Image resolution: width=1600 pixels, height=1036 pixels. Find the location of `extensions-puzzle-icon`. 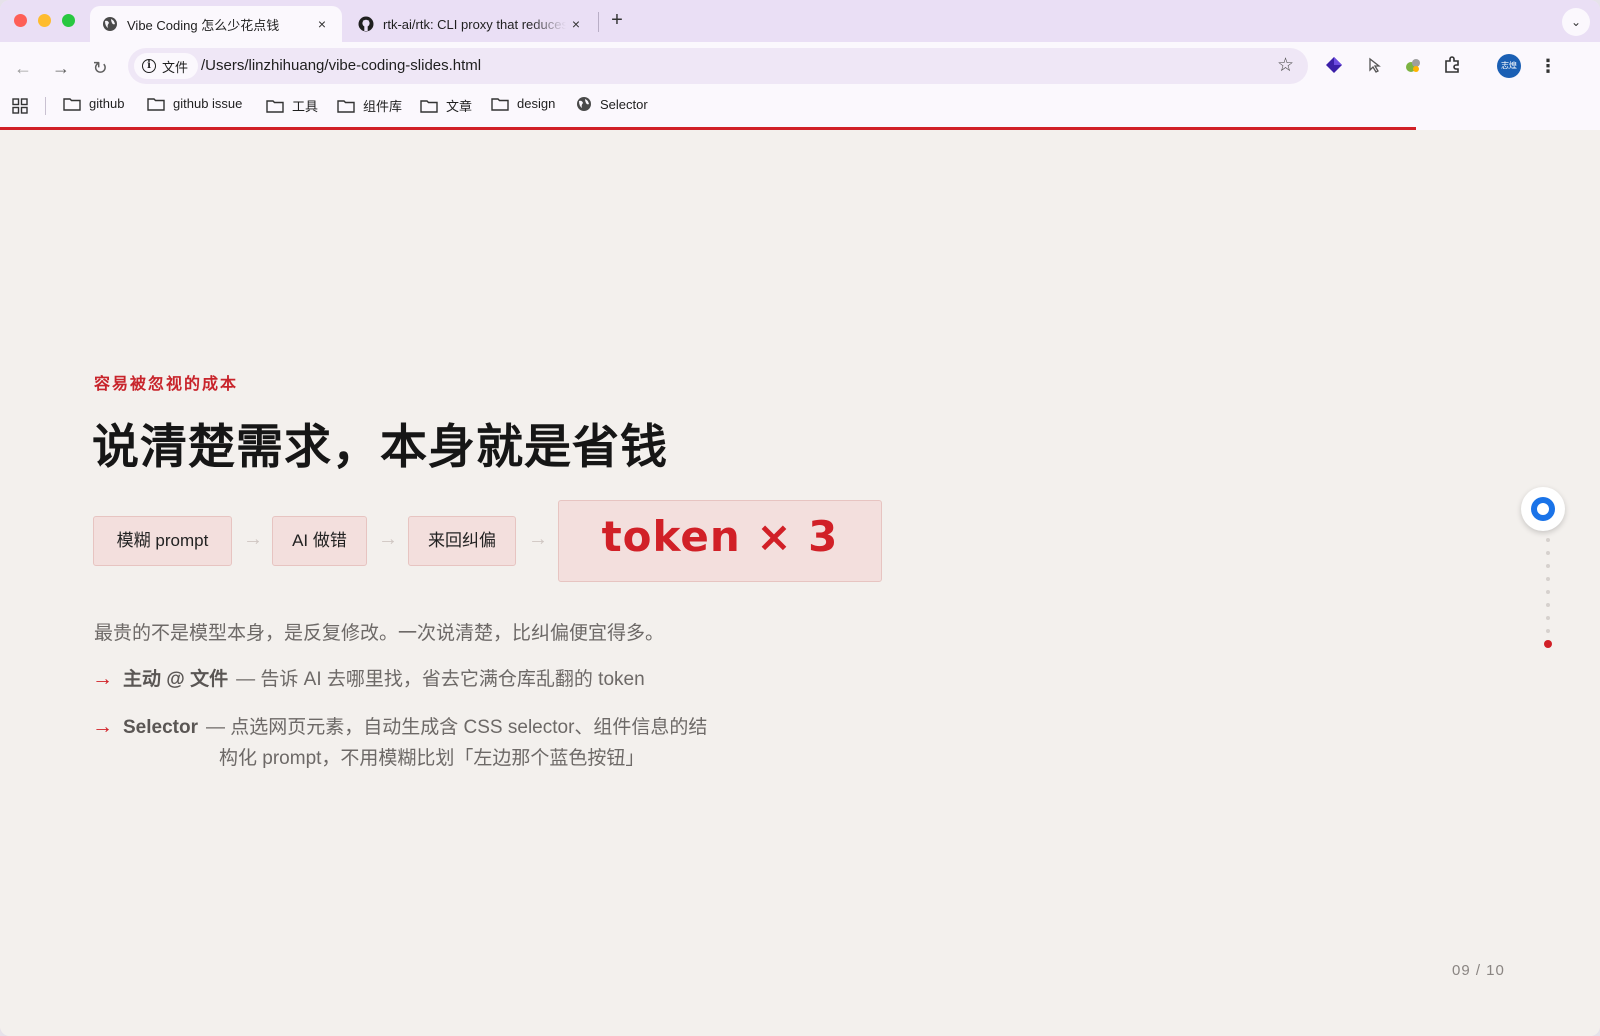

extensions-puzzle-icon is located at coordinates (1452, 66).